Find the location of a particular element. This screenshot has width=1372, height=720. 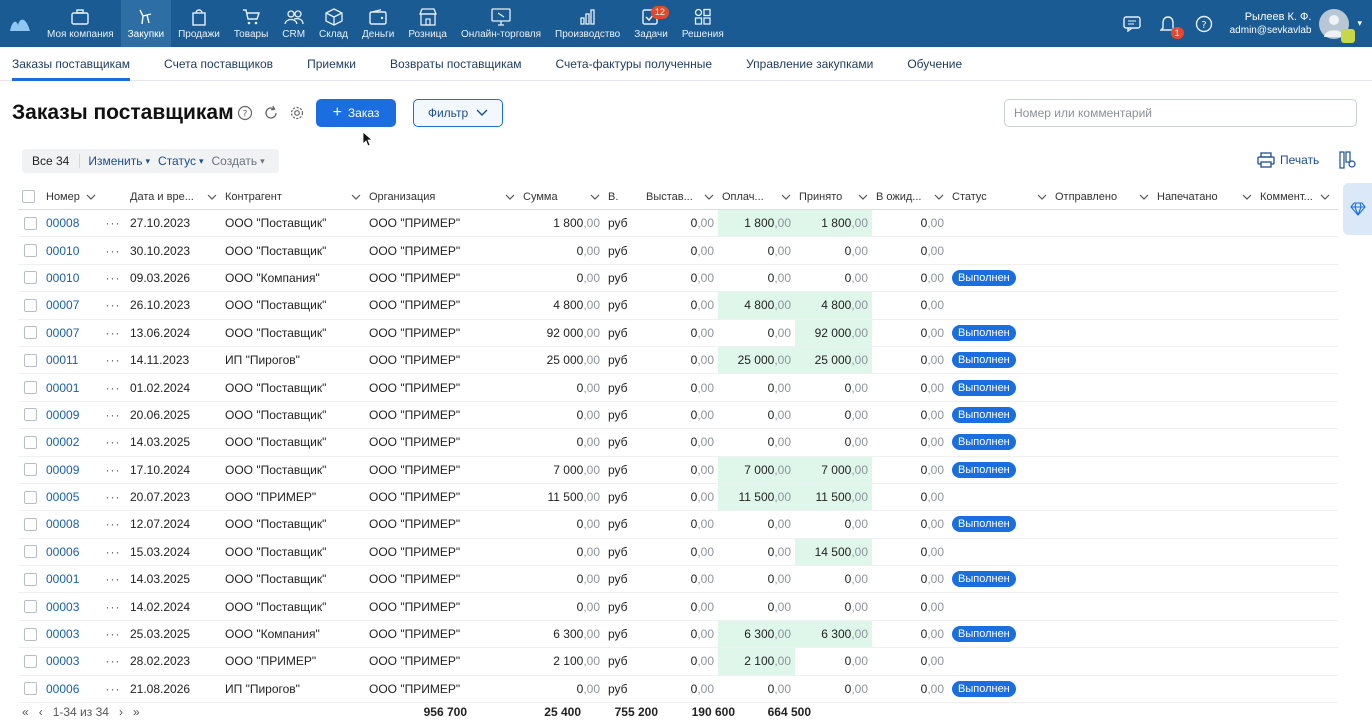

select-all-checkbox is located at coordinates (30, 196).